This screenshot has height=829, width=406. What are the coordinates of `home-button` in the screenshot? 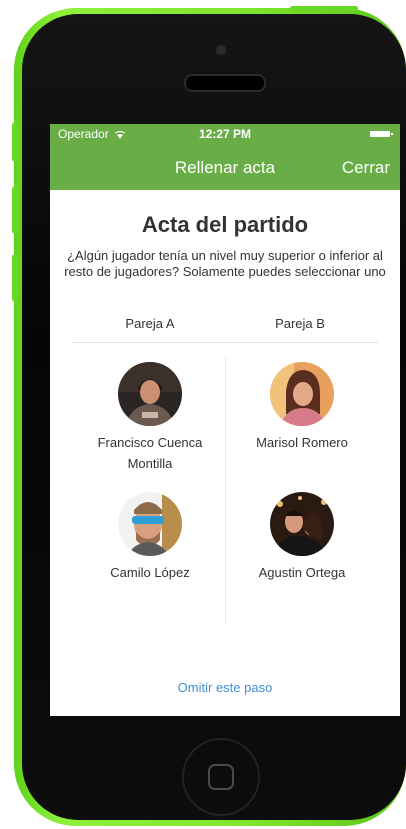 It's located at (221, 777).